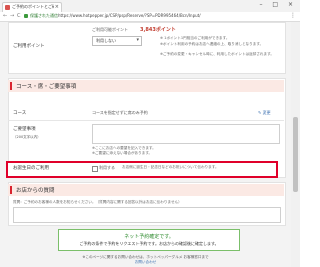 This screenshot has height=267, width=320. I want to click on points-note-3: ※ご予約の変更・キャンセル時に、利用したポイントは返却されます。, so click(217, 54).